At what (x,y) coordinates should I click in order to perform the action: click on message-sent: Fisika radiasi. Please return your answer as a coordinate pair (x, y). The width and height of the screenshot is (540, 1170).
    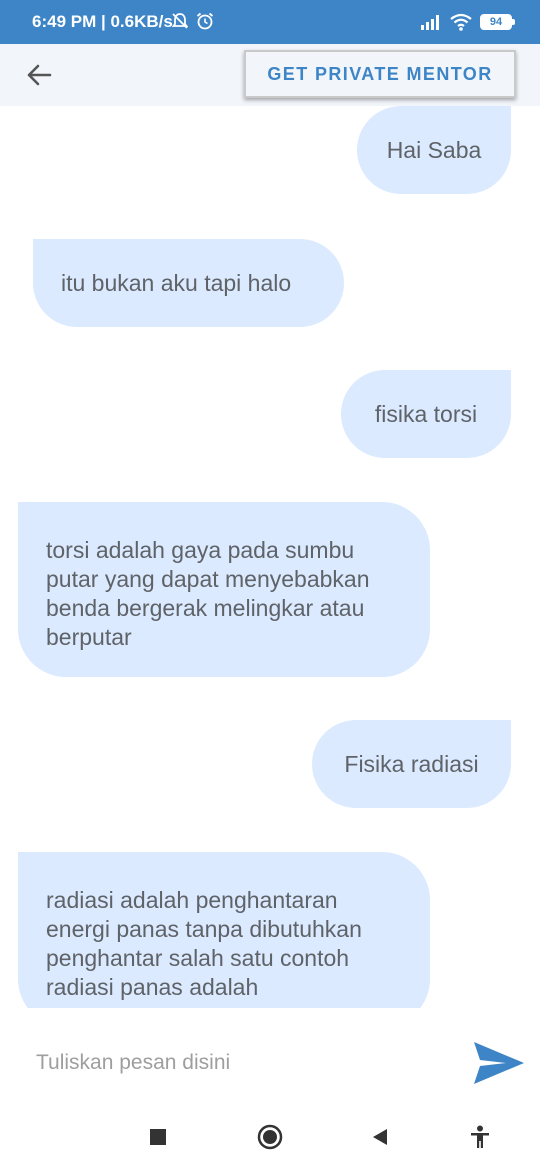
    Looking at the image, I should click on (411, 764).